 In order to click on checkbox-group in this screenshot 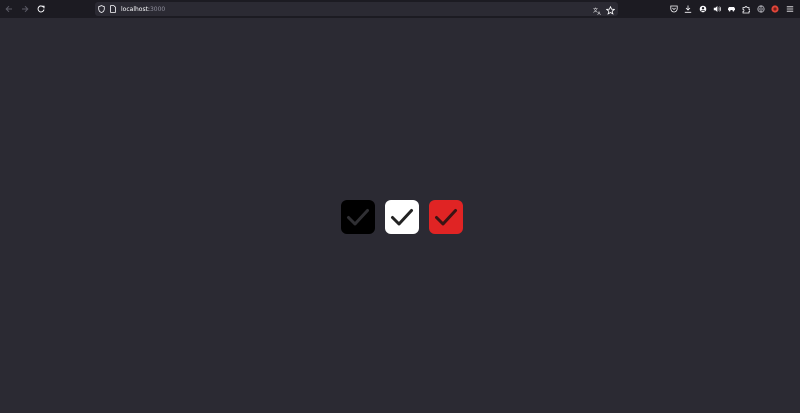, I will do `click(402, 217)`.